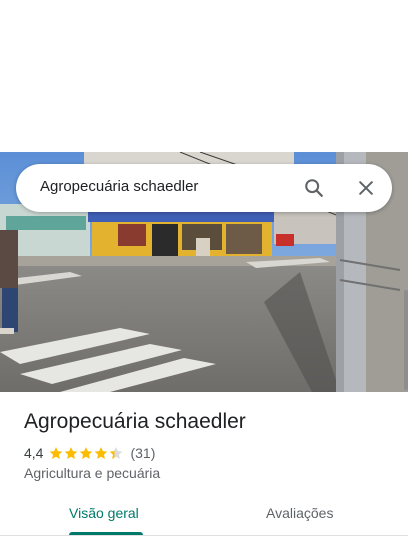 The width and height of the screenshot is (408, 544). I want to click on star-rating, so click(86, 453).